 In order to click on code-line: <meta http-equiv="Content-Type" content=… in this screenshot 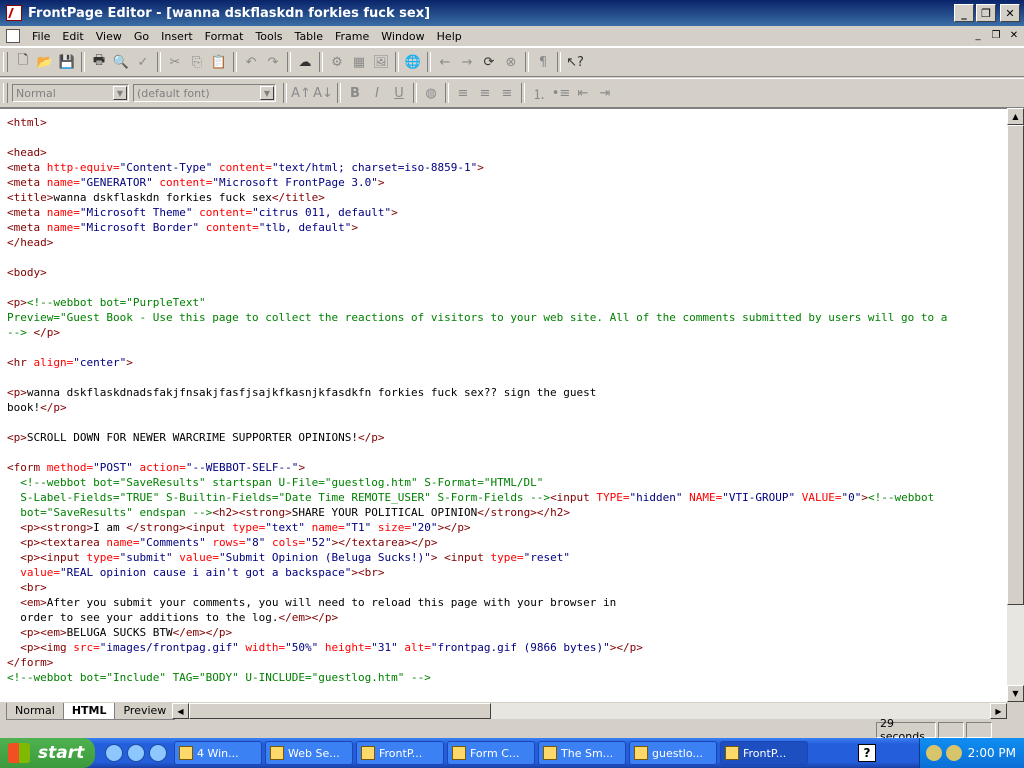, I will do `click(507, 167)`.